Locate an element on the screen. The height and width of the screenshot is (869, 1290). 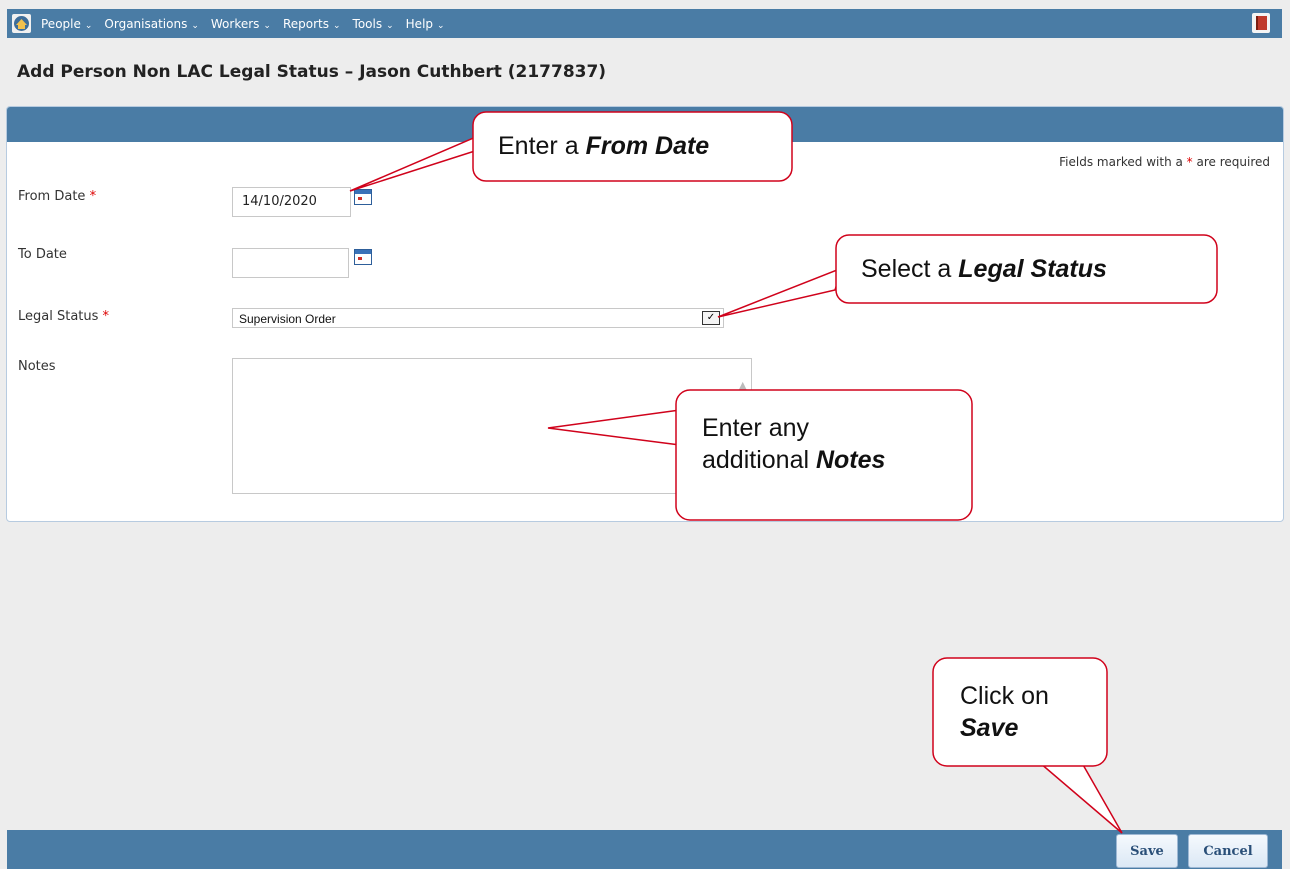
cancel-button: Cancel is located at coordinates (1228, 851).